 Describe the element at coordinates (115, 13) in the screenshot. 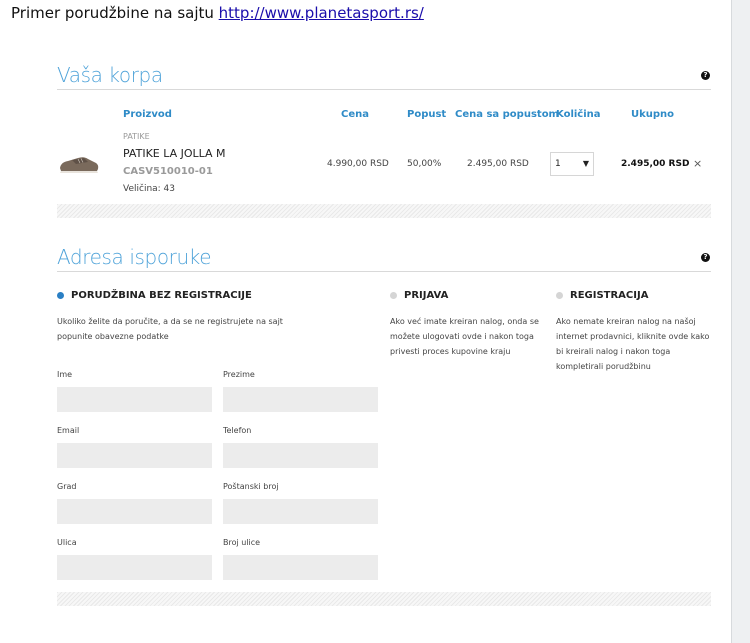

I see `intro-label: Primer porudžbine na sajtu` at that location.